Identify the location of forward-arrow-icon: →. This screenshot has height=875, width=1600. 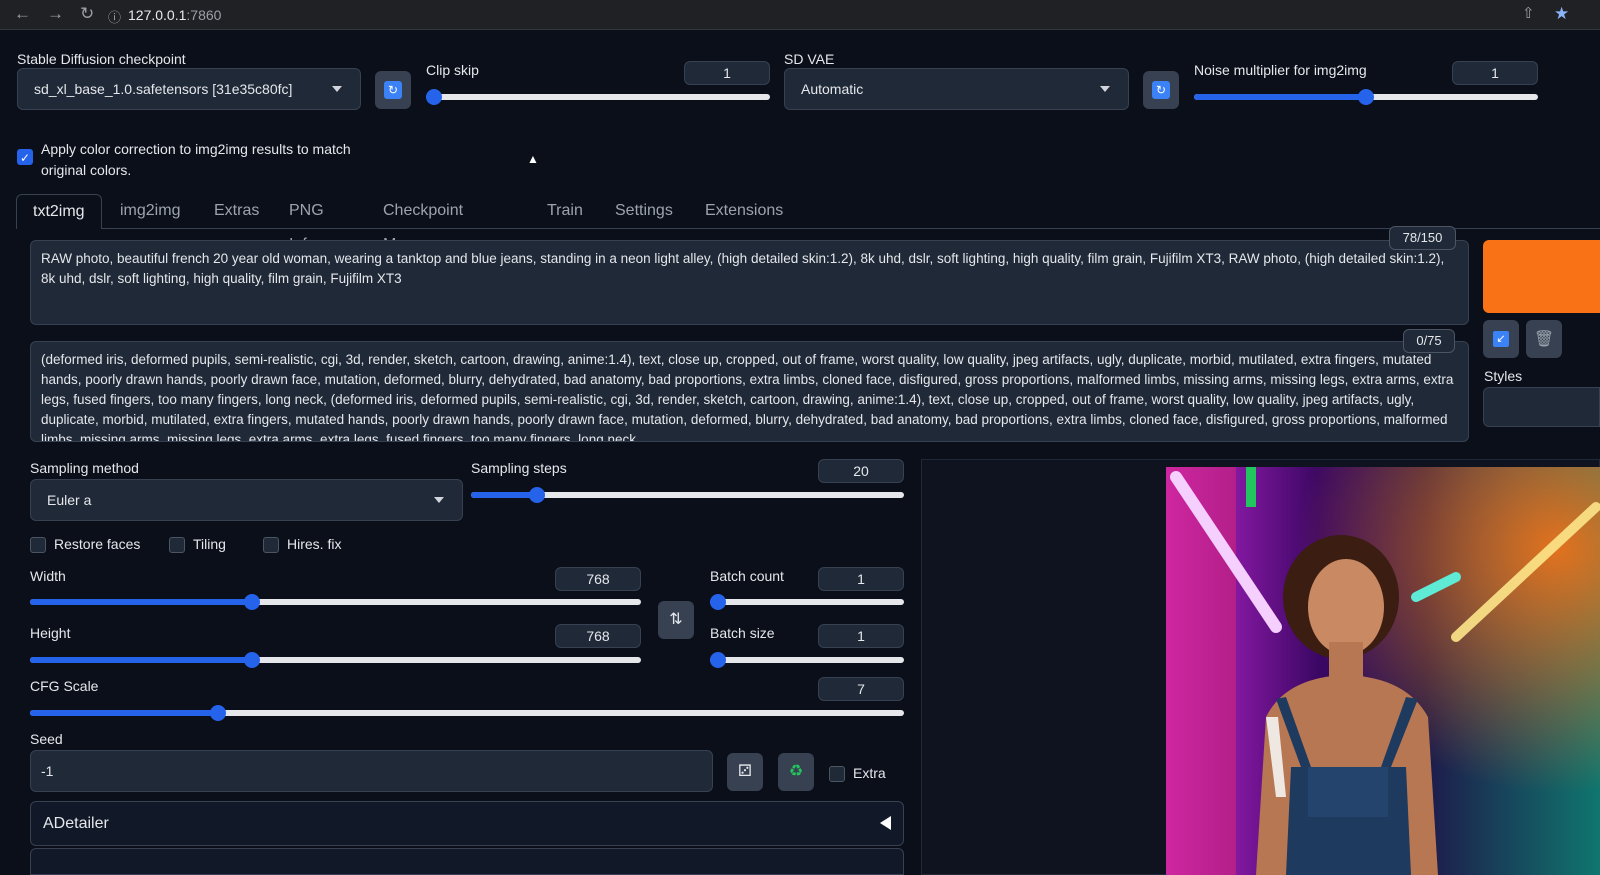
(55, 14).